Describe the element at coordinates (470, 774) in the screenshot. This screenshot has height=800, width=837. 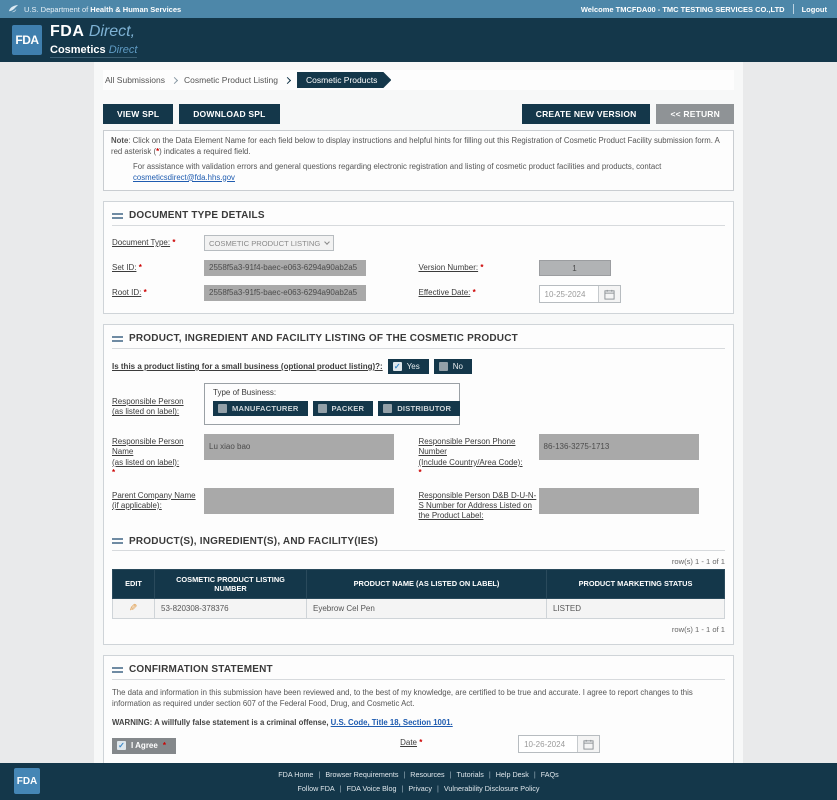
I see `footer-link-tutorials: Tutorials` at that location.